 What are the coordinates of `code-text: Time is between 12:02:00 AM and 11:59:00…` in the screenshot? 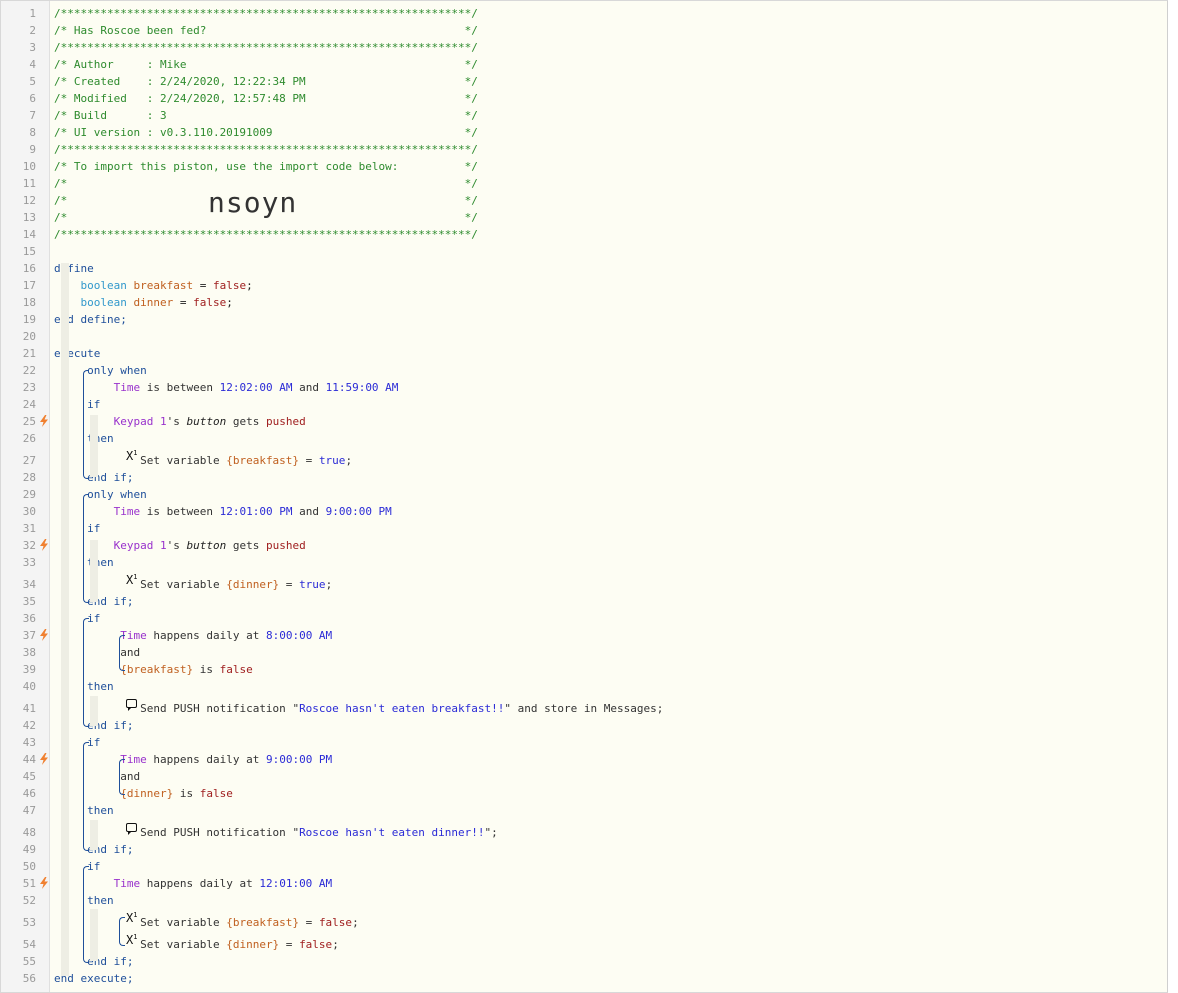 It's located at (226, 387).